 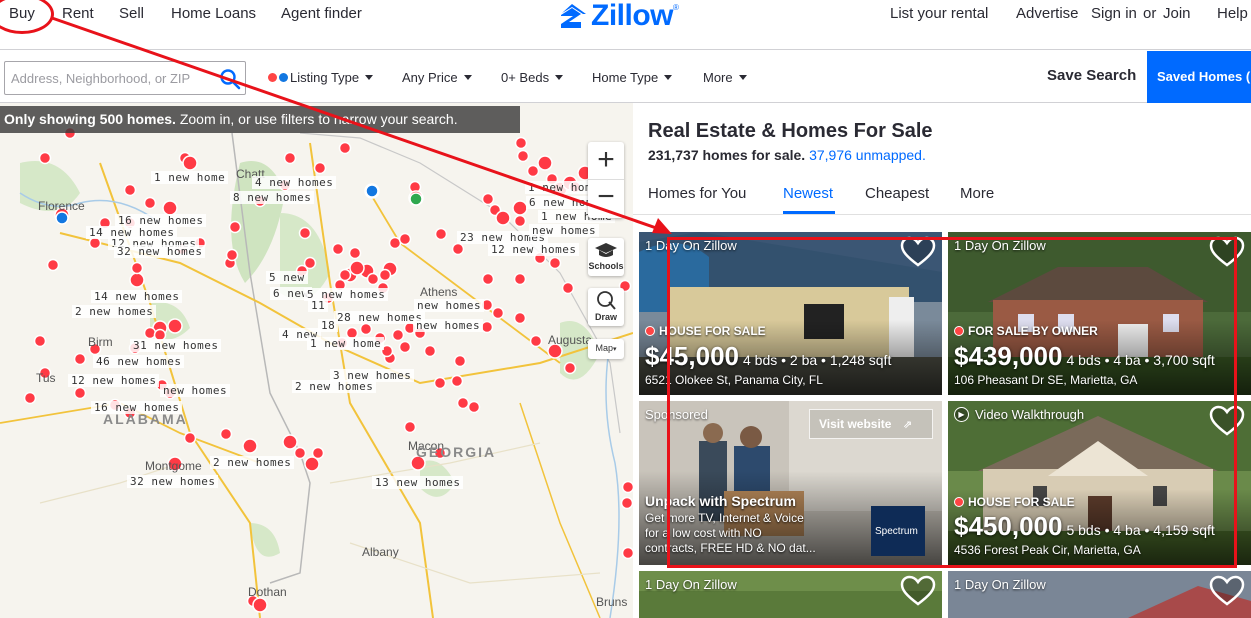 What do you see at coordinates (606, 307) in the screenshot?
I see `draw-button: Draw` at bounding box center [606, 307].